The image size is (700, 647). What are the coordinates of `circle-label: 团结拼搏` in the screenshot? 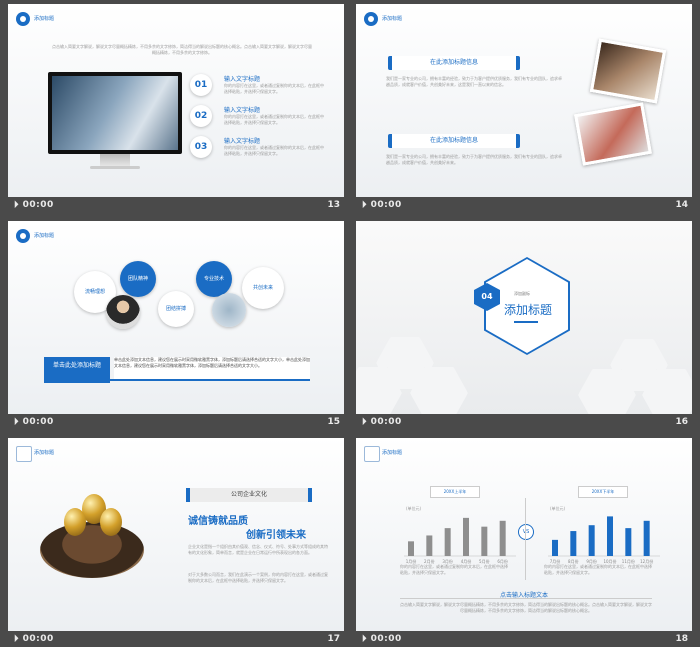 It's located at (175, 309).